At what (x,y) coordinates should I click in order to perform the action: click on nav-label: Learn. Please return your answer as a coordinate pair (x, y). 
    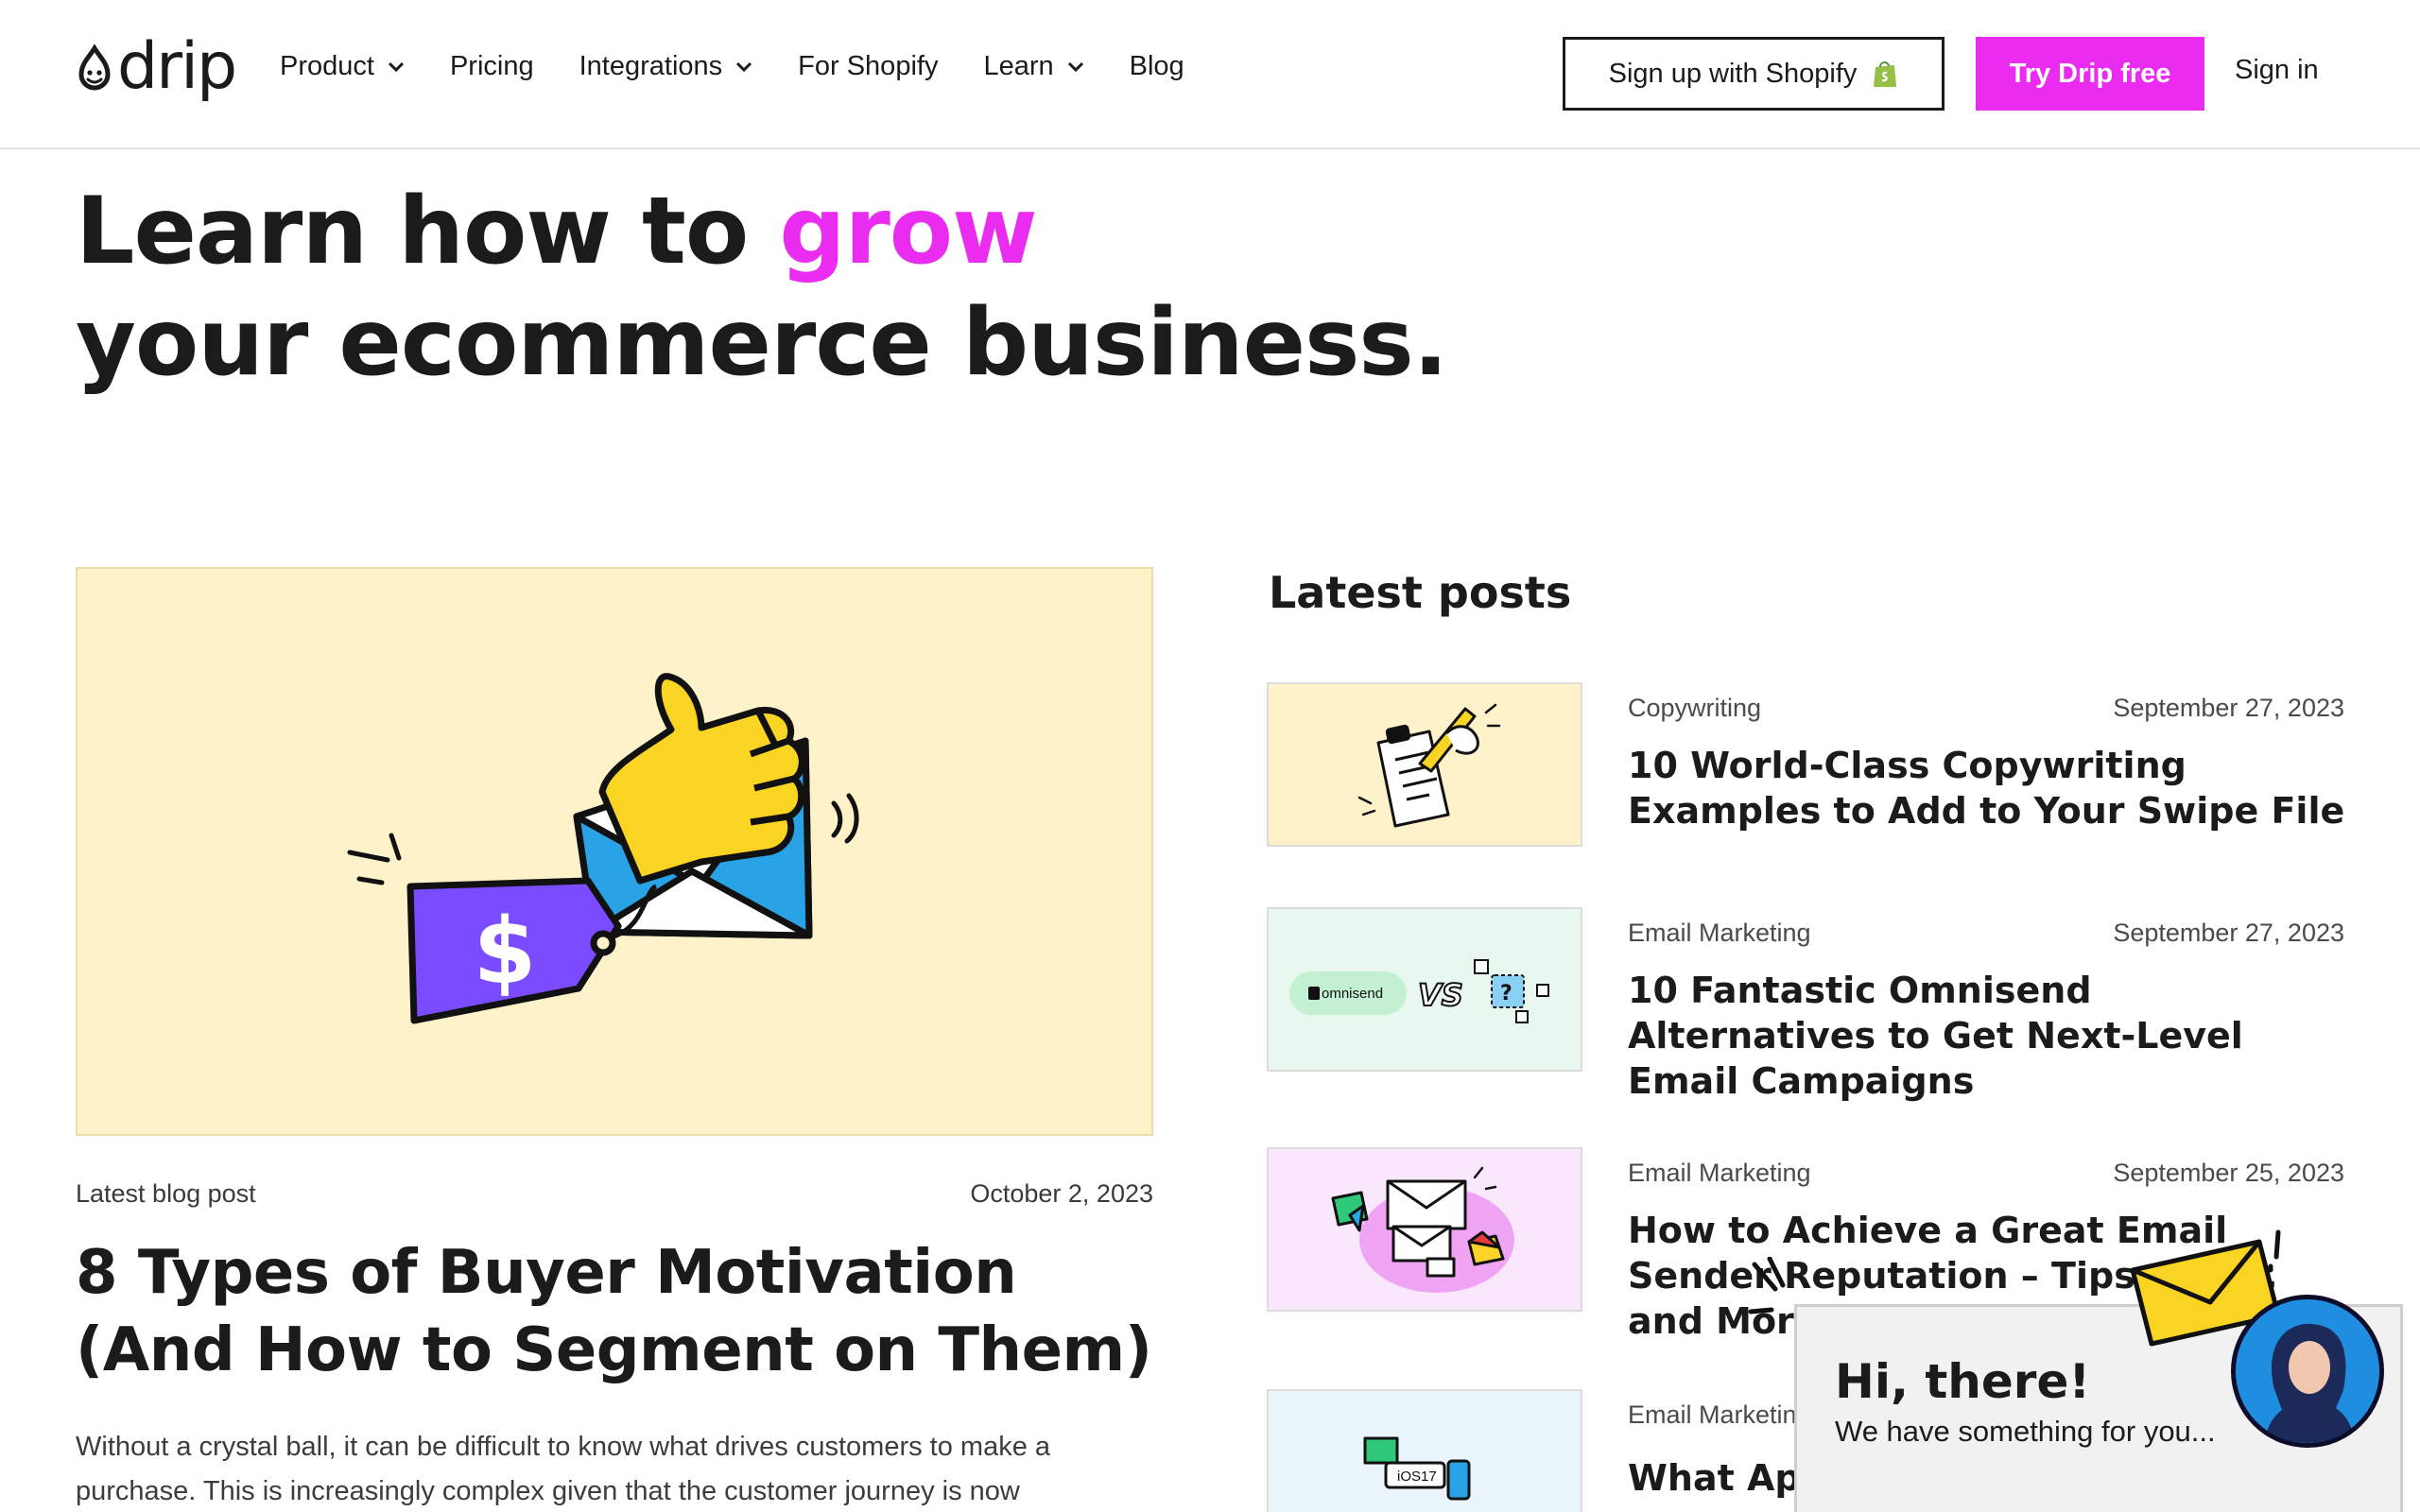
    Looking at the image, I should click on (1019, 66).